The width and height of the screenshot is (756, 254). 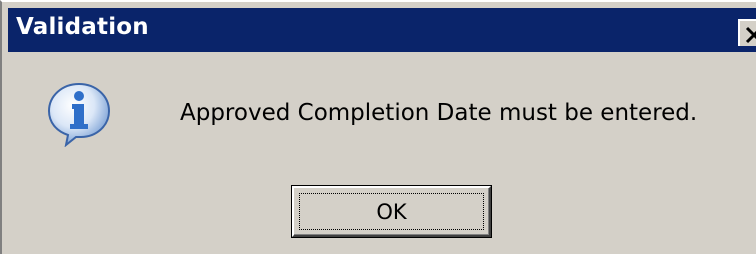 I want to click on close-icon, so click(x=750, y=35).